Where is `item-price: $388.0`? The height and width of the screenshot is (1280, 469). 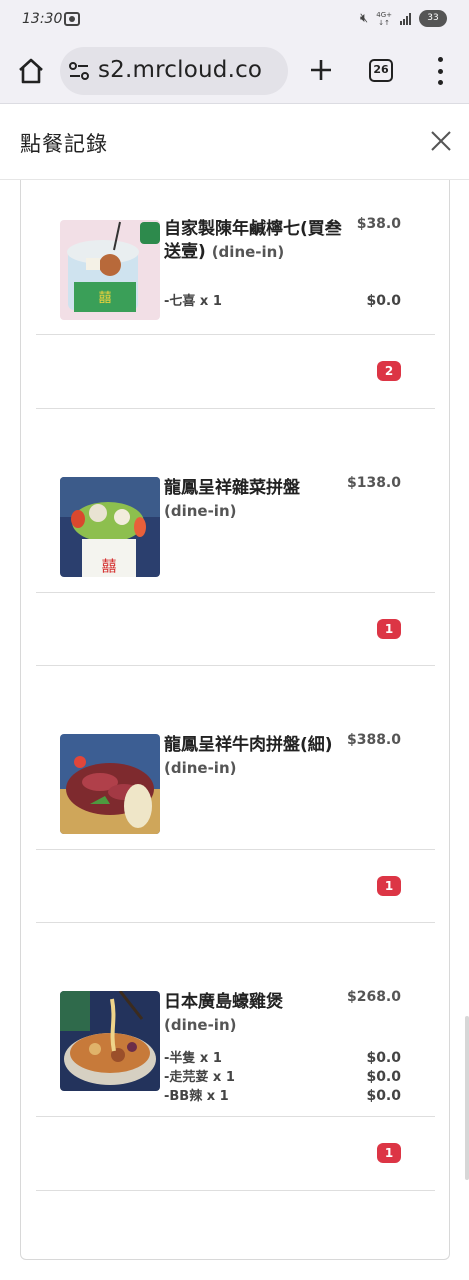
item-price: $388.0 is located at coordinates (373, 740).